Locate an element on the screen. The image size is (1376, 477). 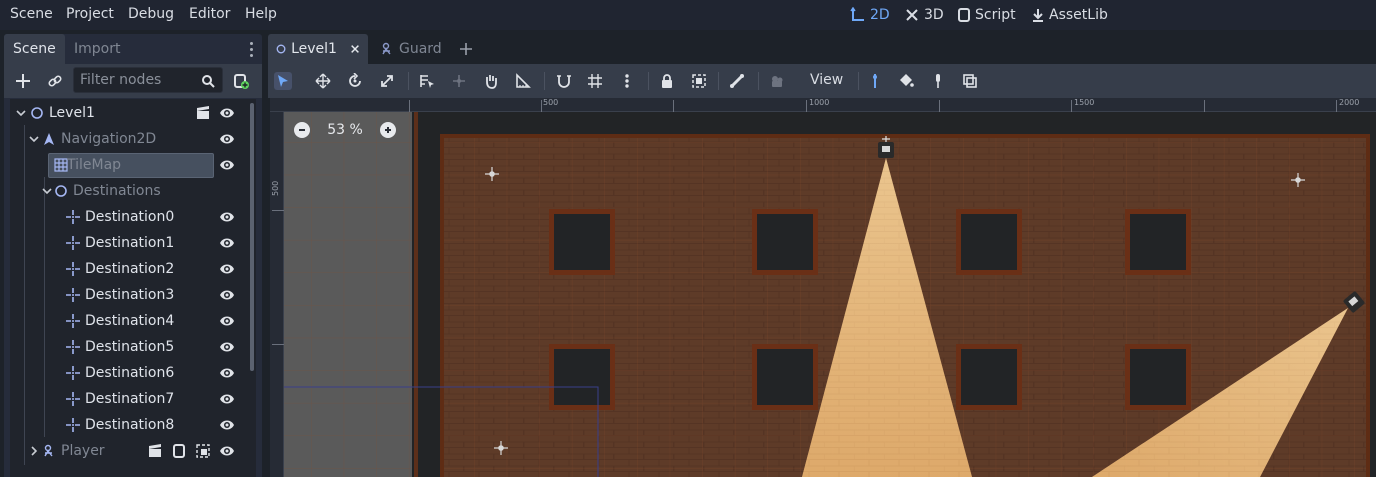
tab-import: Import is located at coordinates (97, 49).